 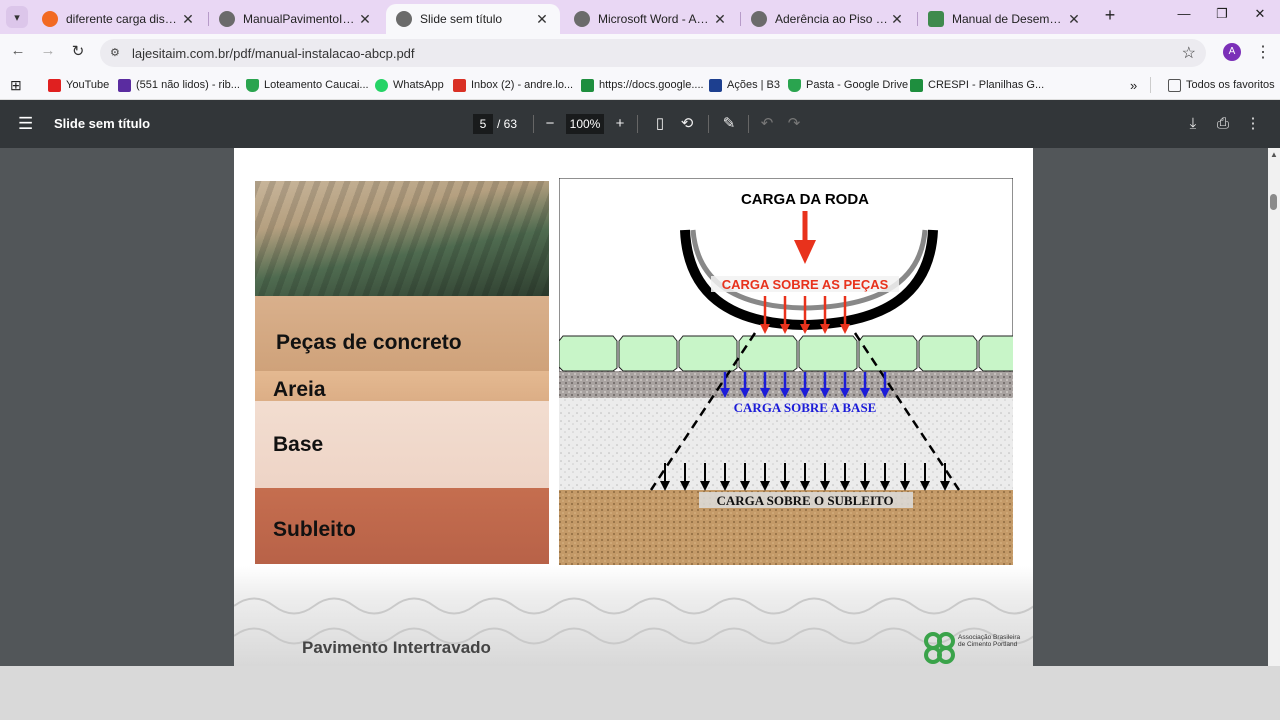 I want to click on more-bookmarks-icon: », so click(x=1133, y=85).